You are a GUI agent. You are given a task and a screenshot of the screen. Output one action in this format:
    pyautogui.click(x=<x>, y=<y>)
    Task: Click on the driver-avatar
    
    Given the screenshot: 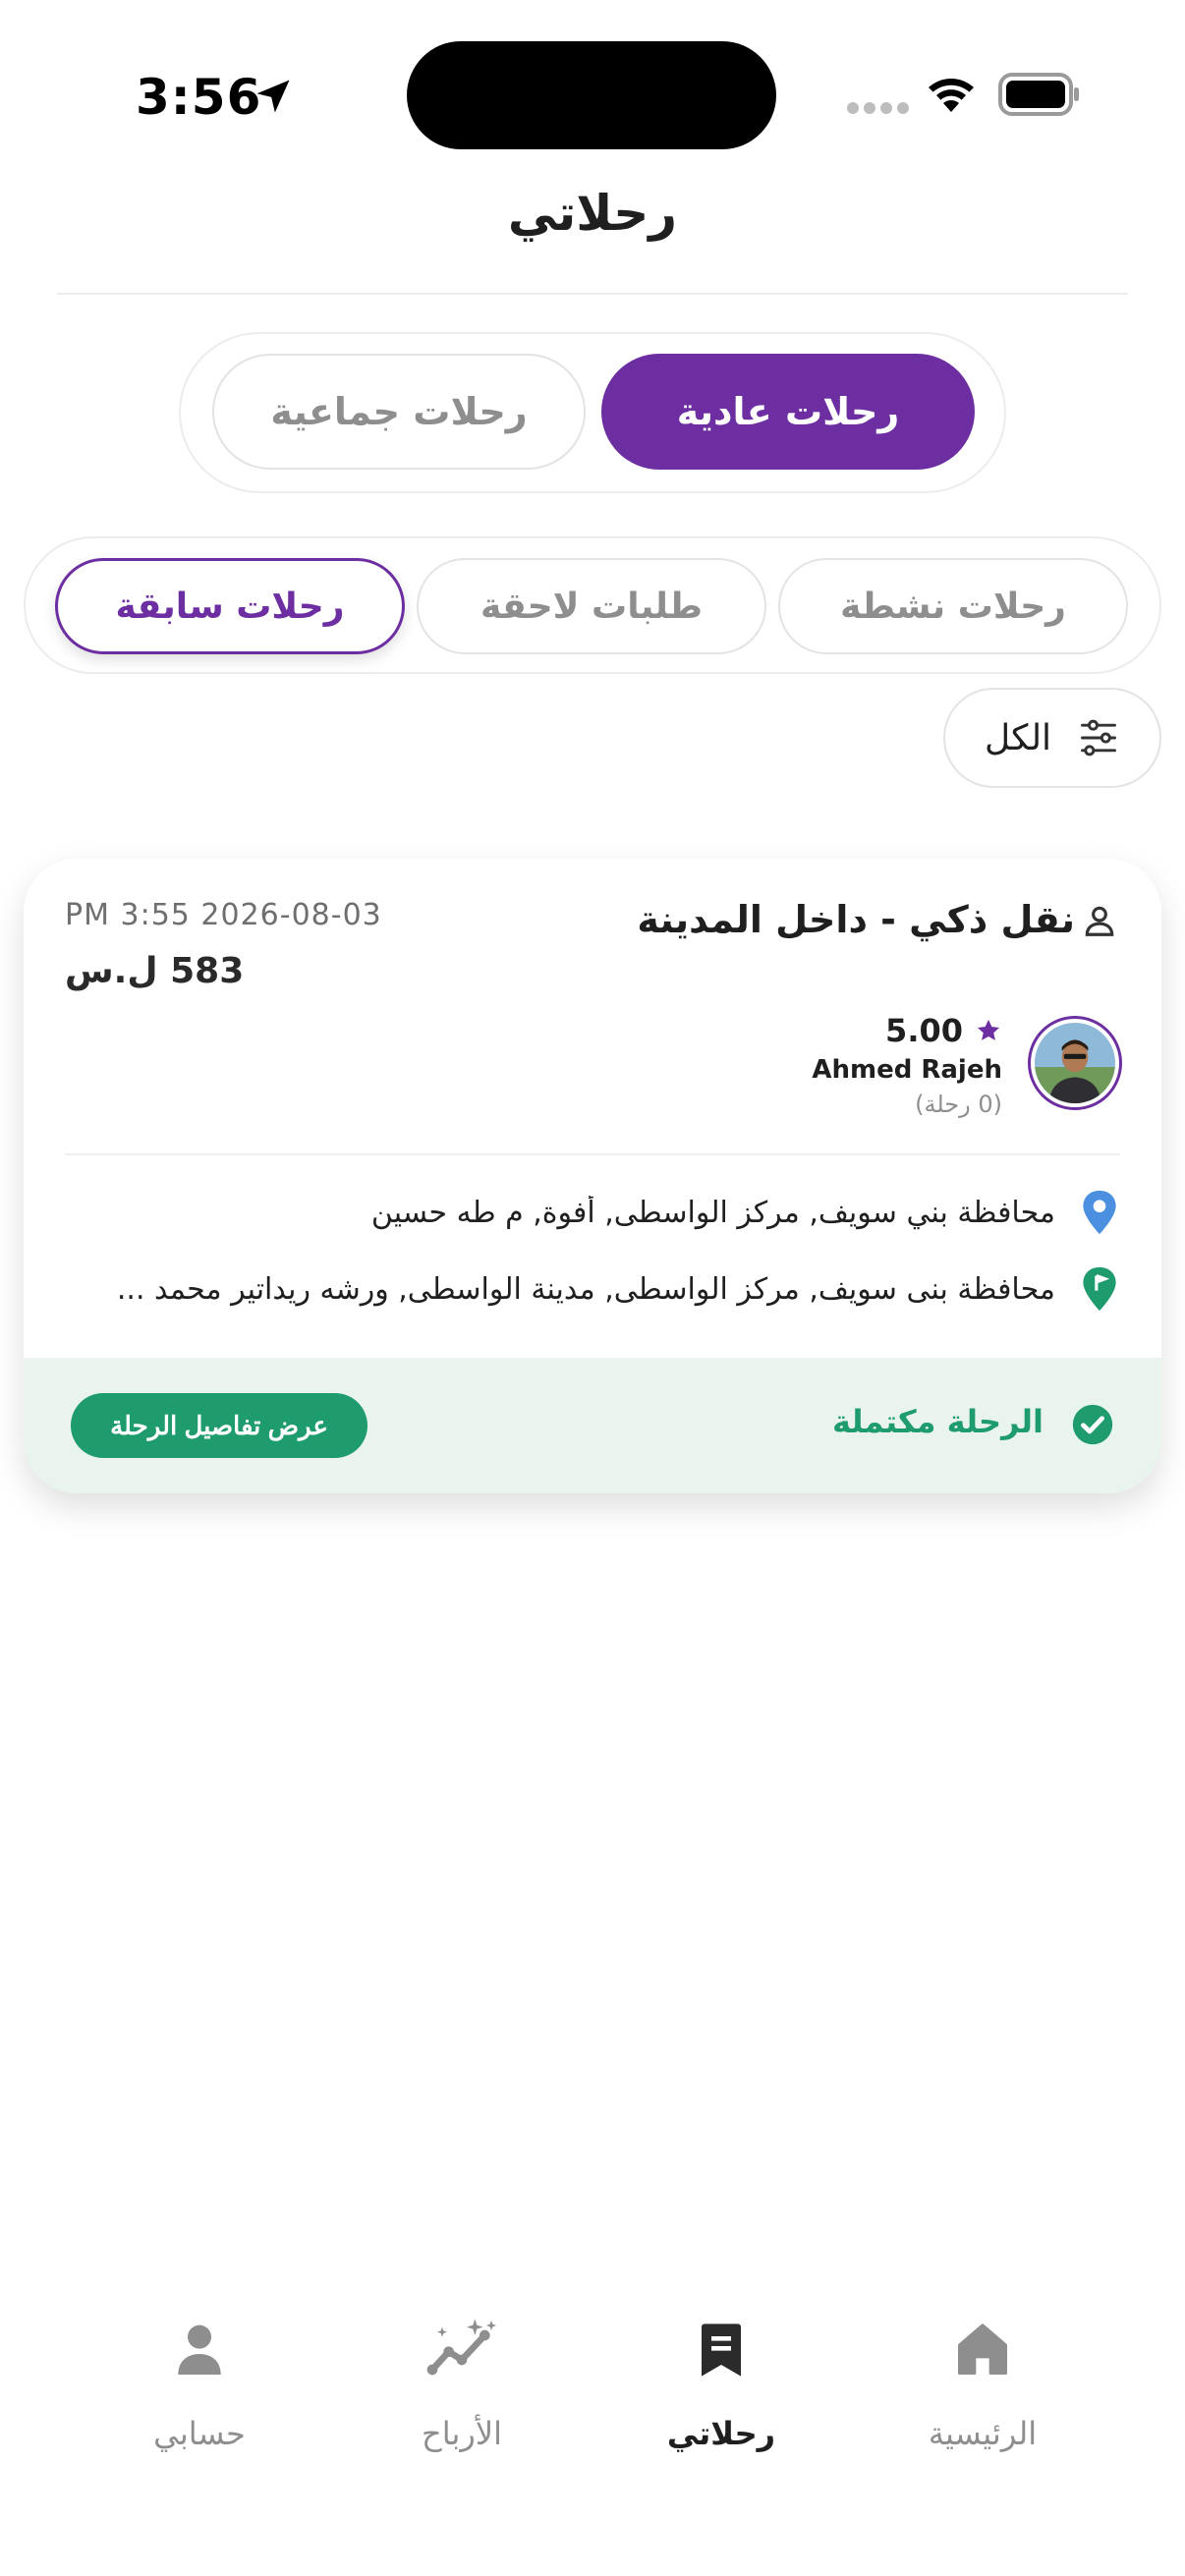 What is the action you would take?
    pyautogui.click(x=1075, y=1063)
    